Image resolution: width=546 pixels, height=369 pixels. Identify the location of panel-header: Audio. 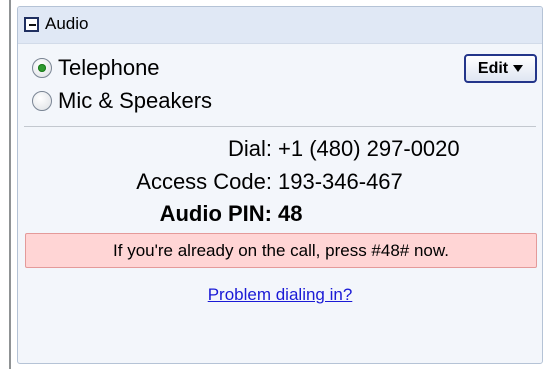
(280, 25).